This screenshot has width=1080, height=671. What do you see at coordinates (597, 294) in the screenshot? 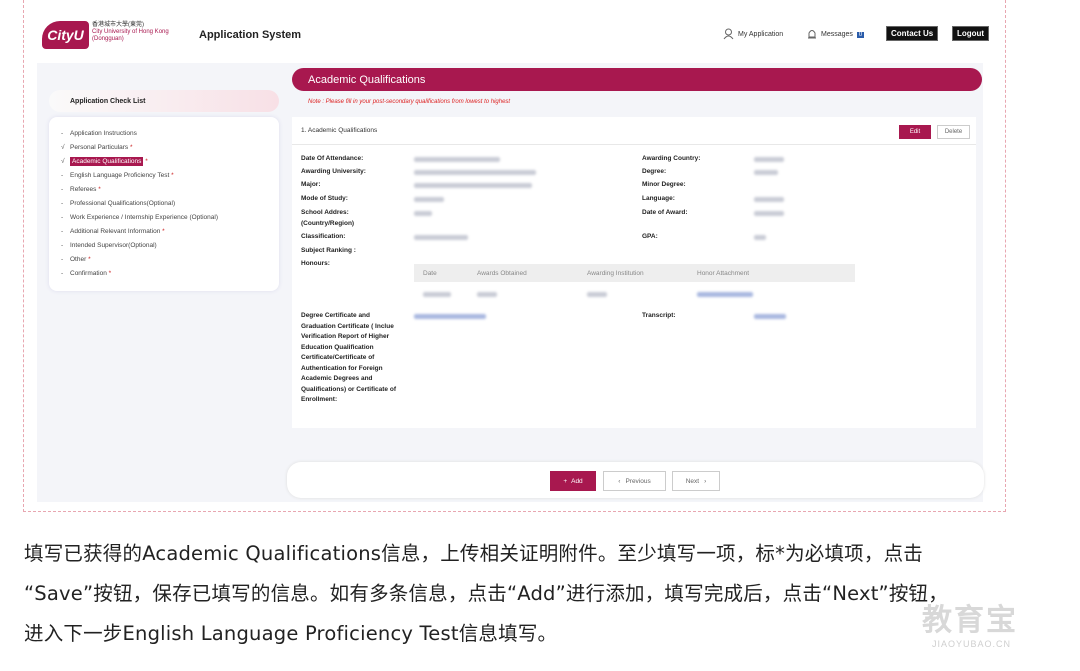
I see `honor-row-institution` at bounding box center [597, 294].